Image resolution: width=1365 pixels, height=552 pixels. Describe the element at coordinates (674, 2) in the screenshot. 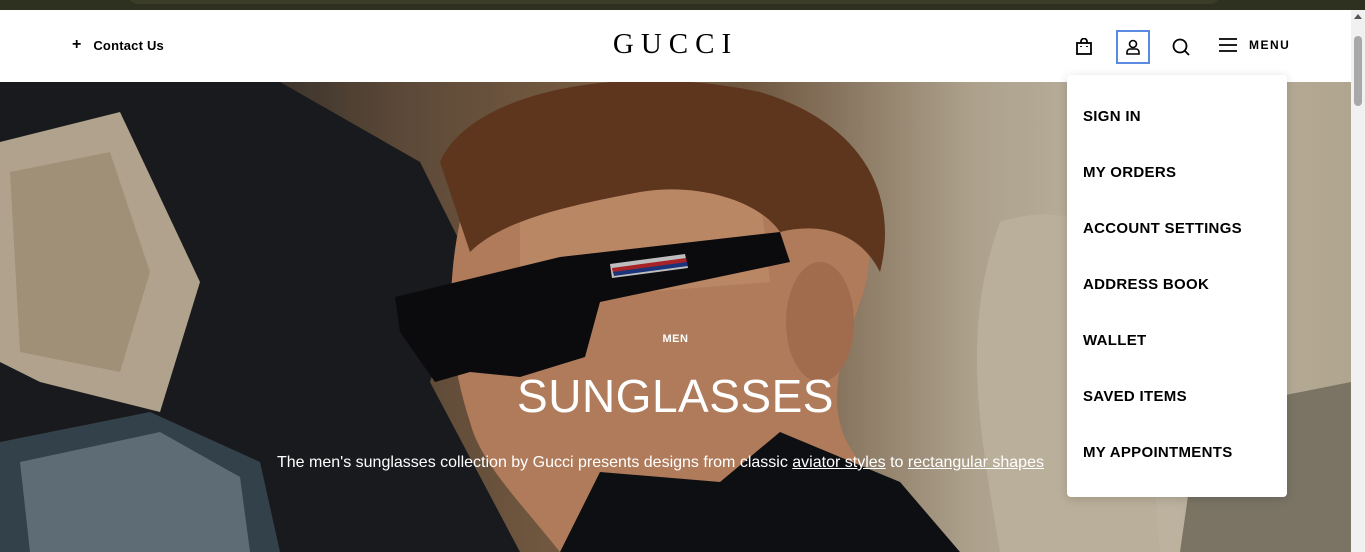

I see `top-strip-pill` at that location.